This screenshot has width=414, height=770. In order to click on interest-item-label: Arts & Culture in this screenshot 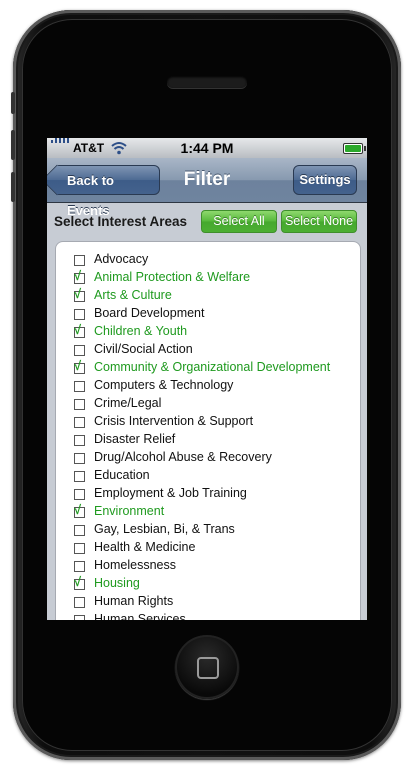, I will do `click(133, 295)`.